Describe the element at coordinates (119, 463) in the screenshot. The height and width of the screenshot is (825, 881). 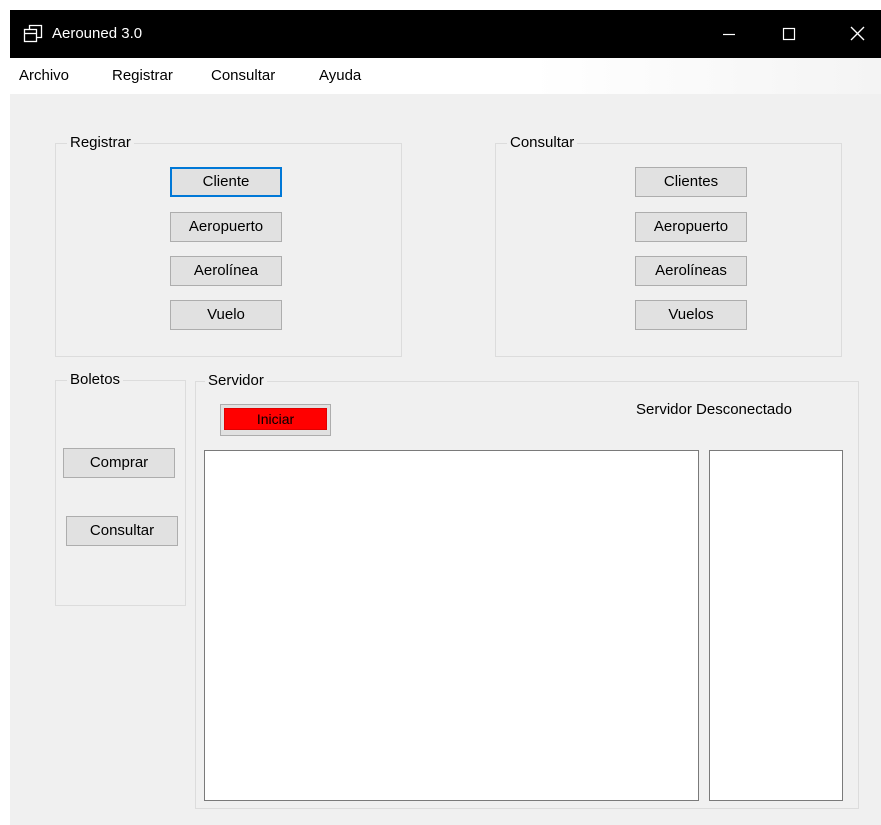
I see `buy-ticket-button: Comprar` at that location.